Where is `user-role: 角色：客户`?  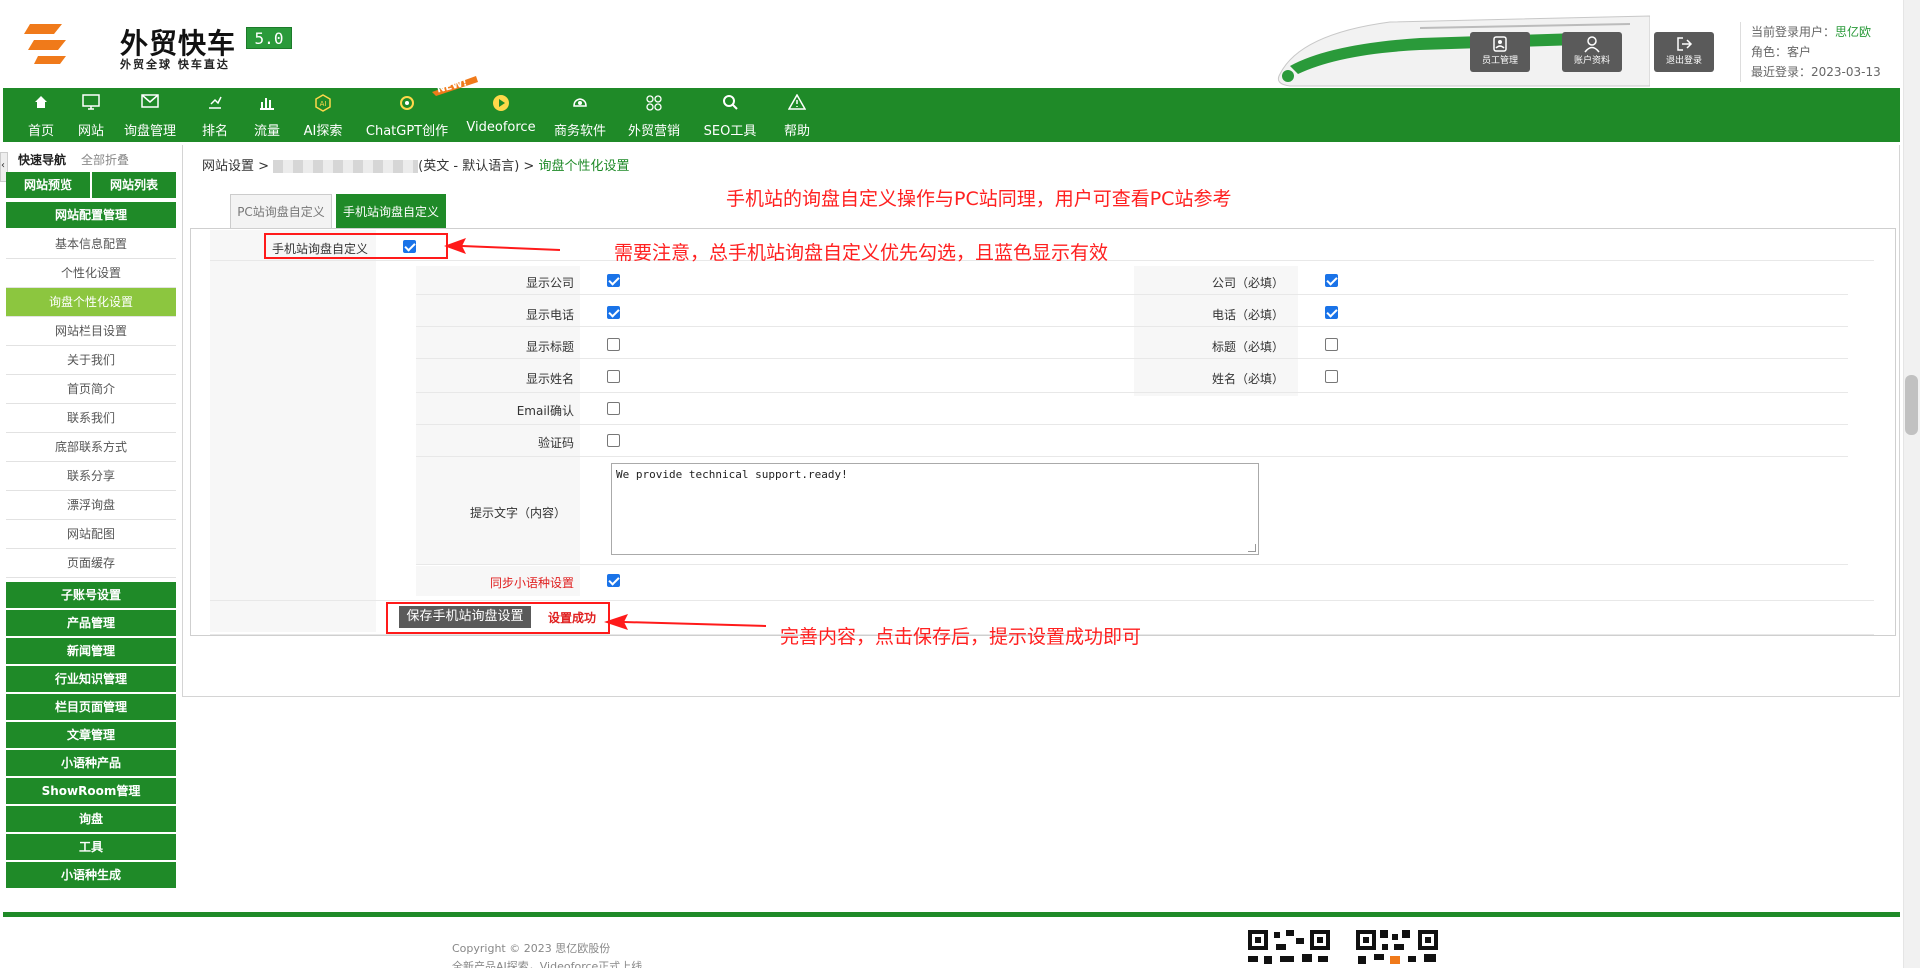
user-role: 角色：客户 is located at coordinates (1781, 52).